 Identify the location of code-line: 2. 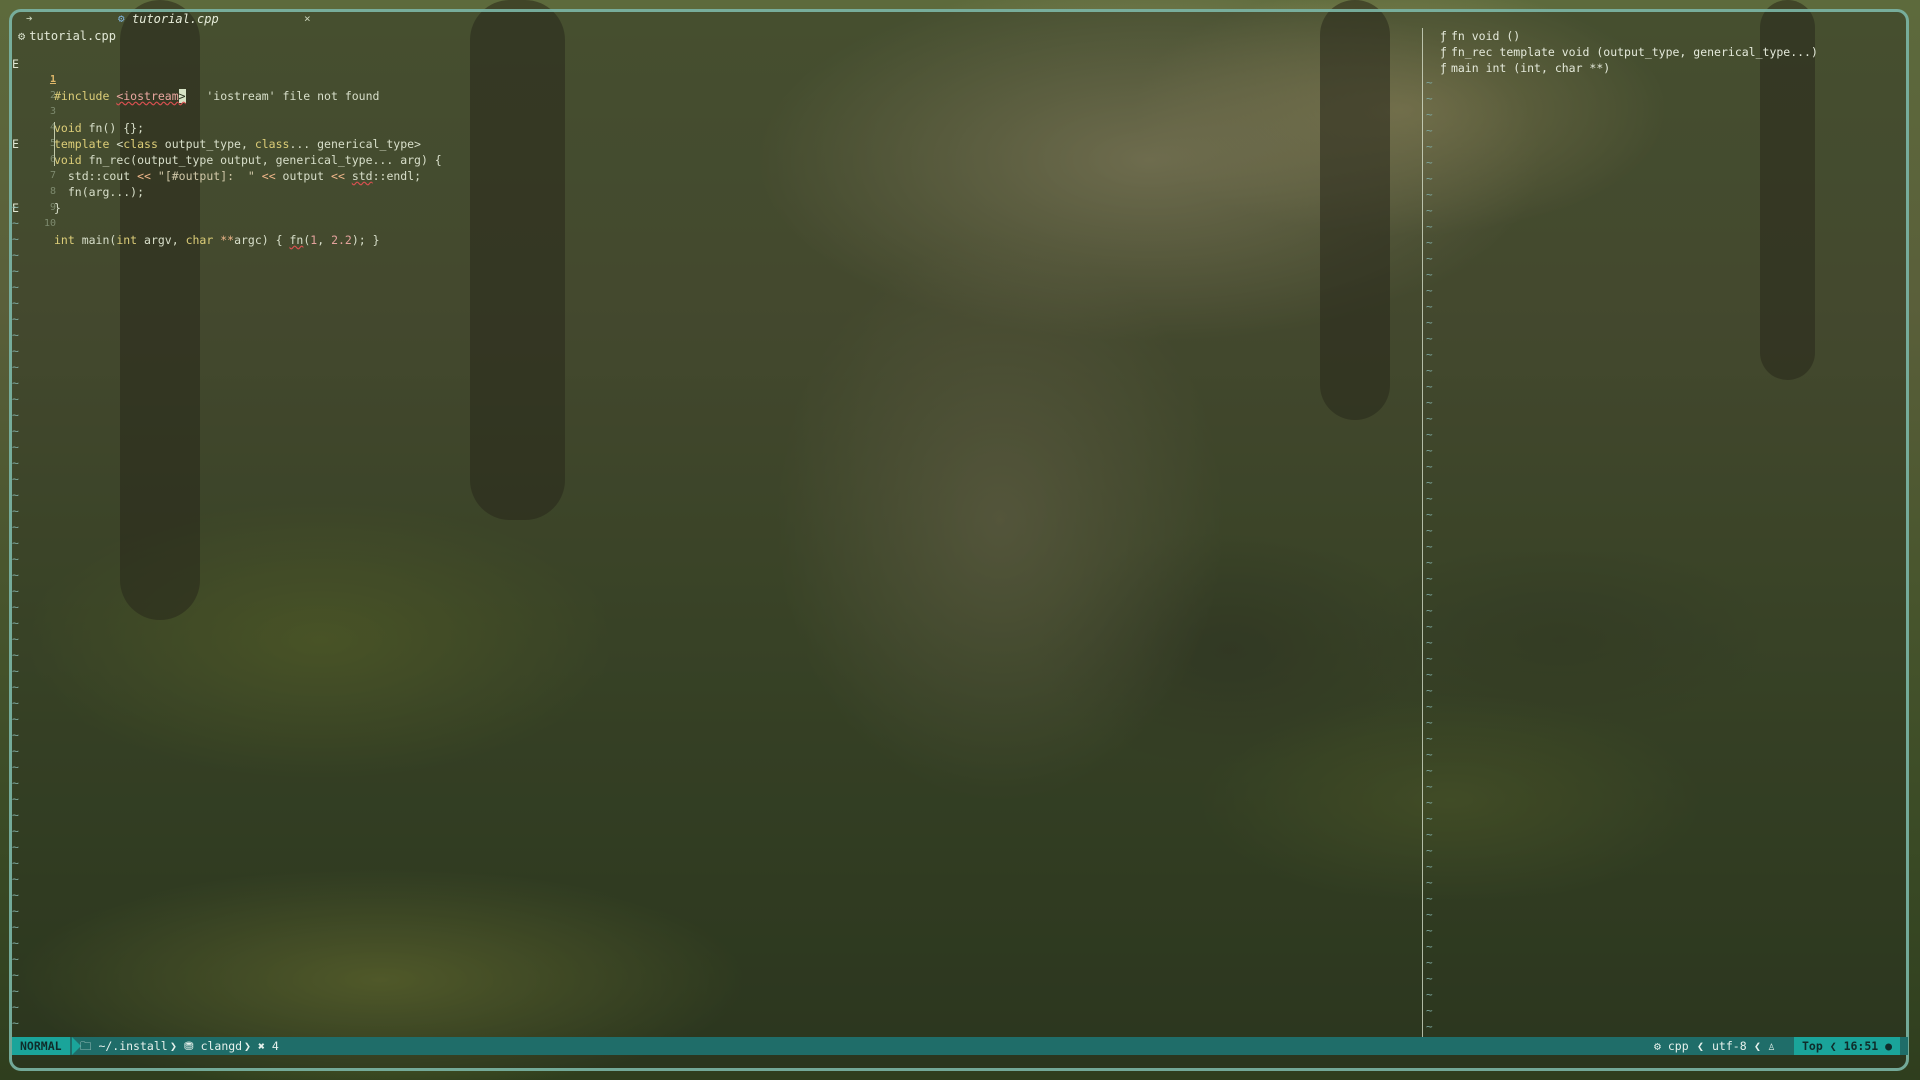
(712, 78).